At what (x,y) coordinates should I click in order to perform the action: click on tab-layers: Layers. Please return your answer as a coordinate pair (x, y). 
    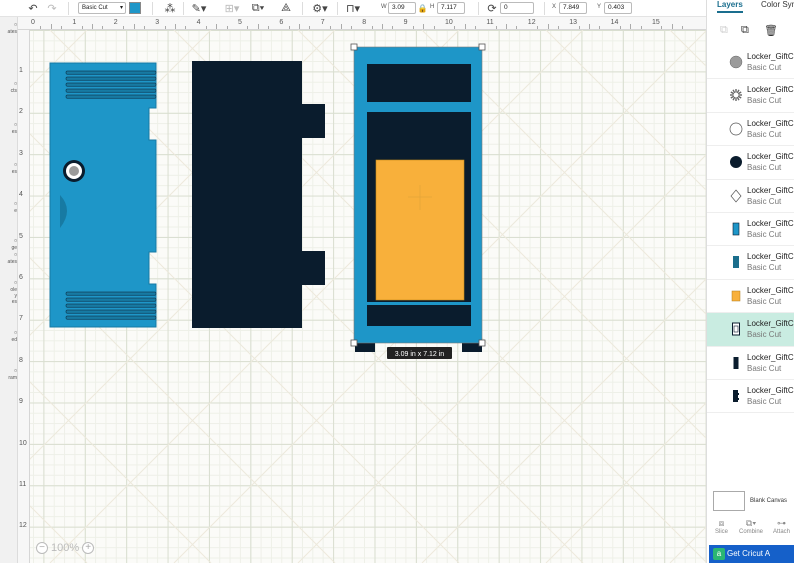
    Looking at the image, I should click on (730, 6).